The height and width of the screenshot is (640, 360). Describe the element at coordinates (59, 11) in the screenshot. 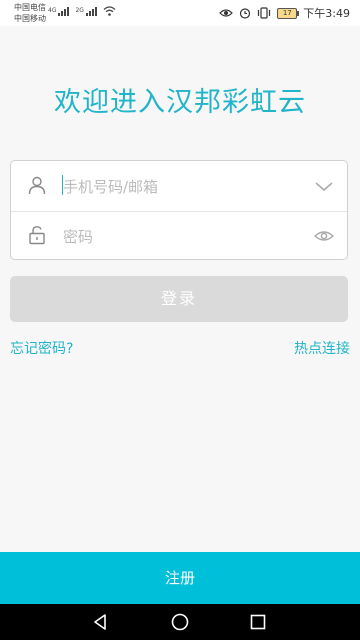

I see `signal-strength-icon: 4G` at that location.